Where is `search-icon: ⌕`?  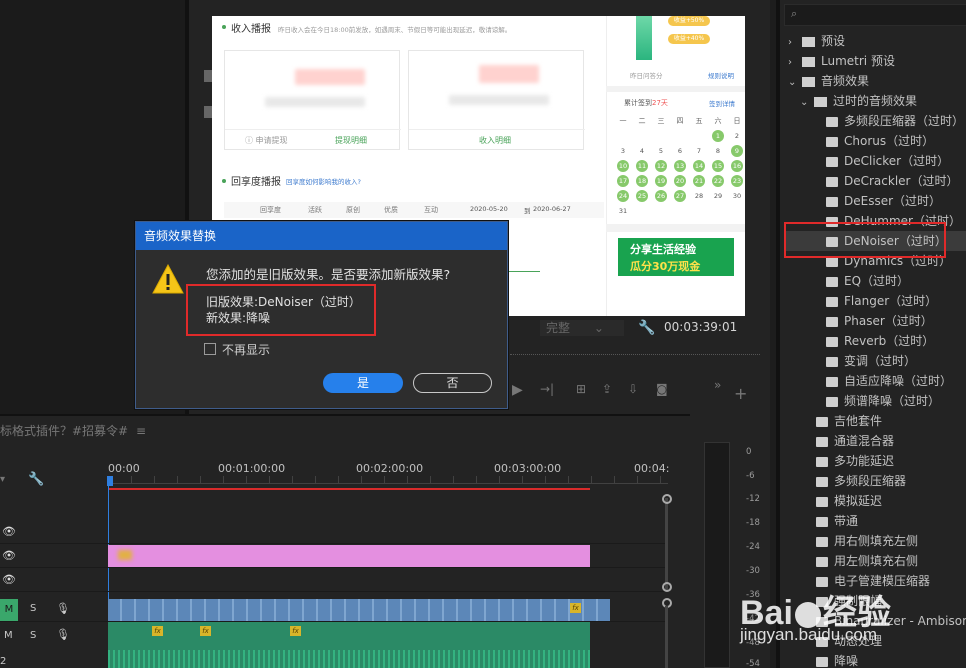
search-icon: ⌕ is located at coordinates (794, 13).